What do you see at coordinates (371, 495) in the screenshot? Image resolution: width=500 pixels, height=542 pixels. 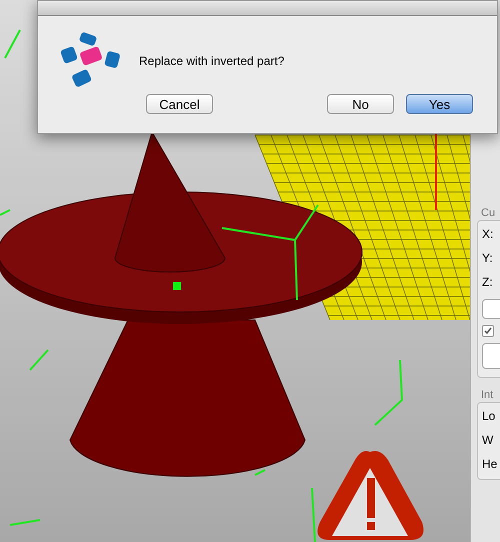 I see `warning-icon` at bounding box center [371, 495].